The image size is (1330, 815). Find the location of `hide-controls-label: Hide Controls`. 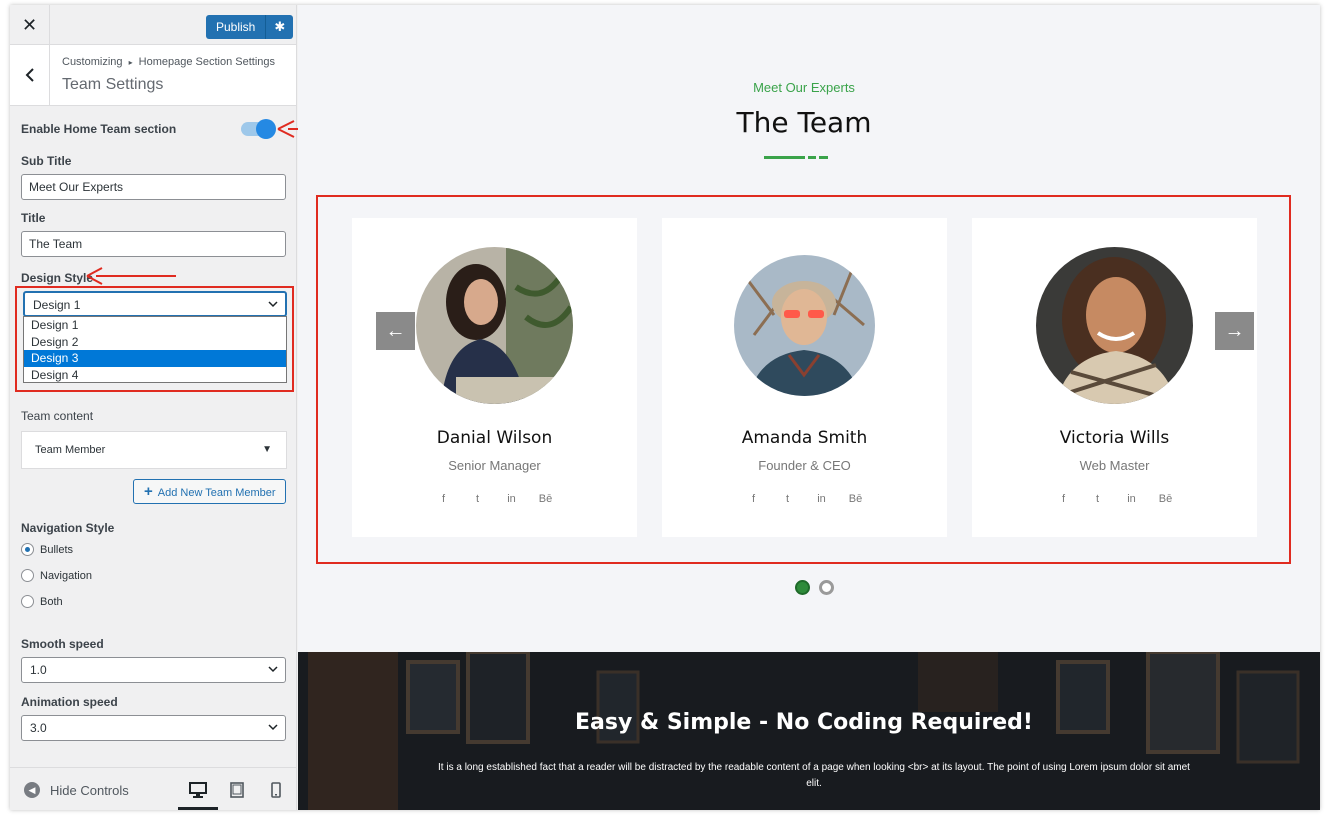

hide-controls-label: Hide Controls is located at coordinates (89, 790).